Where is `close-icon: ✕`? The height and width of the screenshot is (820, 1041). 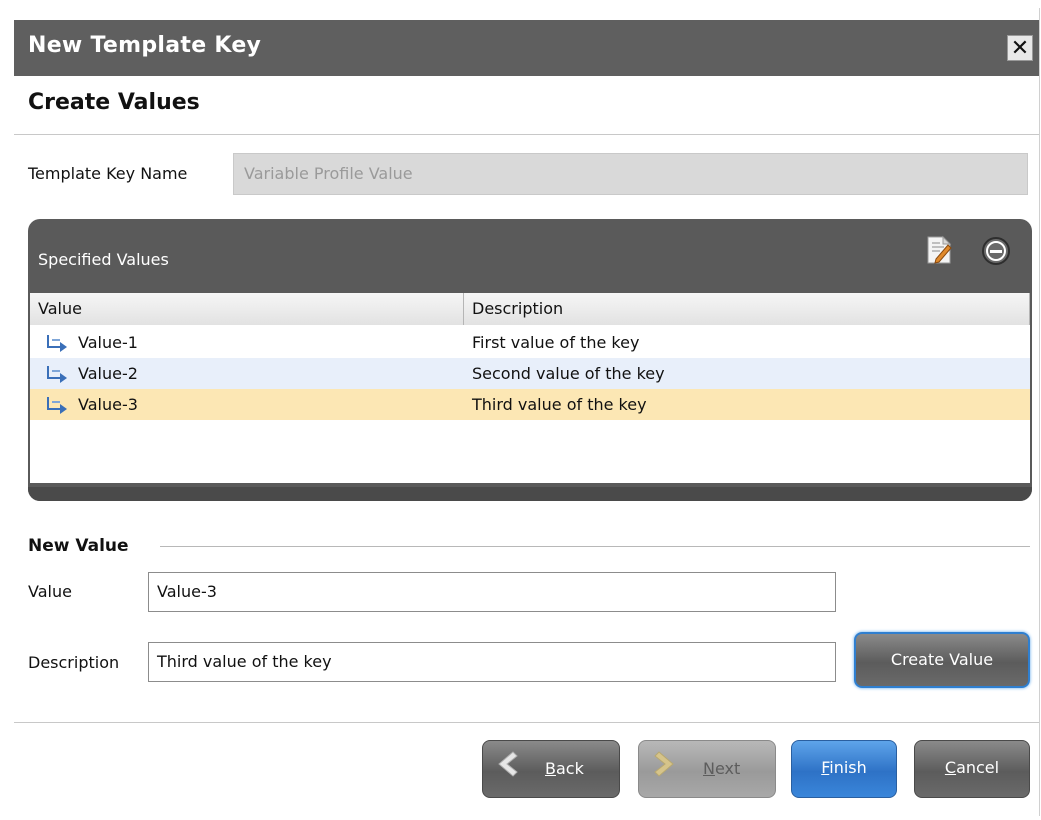
close-icon: ✕ is located at coordinates (1020, 48).